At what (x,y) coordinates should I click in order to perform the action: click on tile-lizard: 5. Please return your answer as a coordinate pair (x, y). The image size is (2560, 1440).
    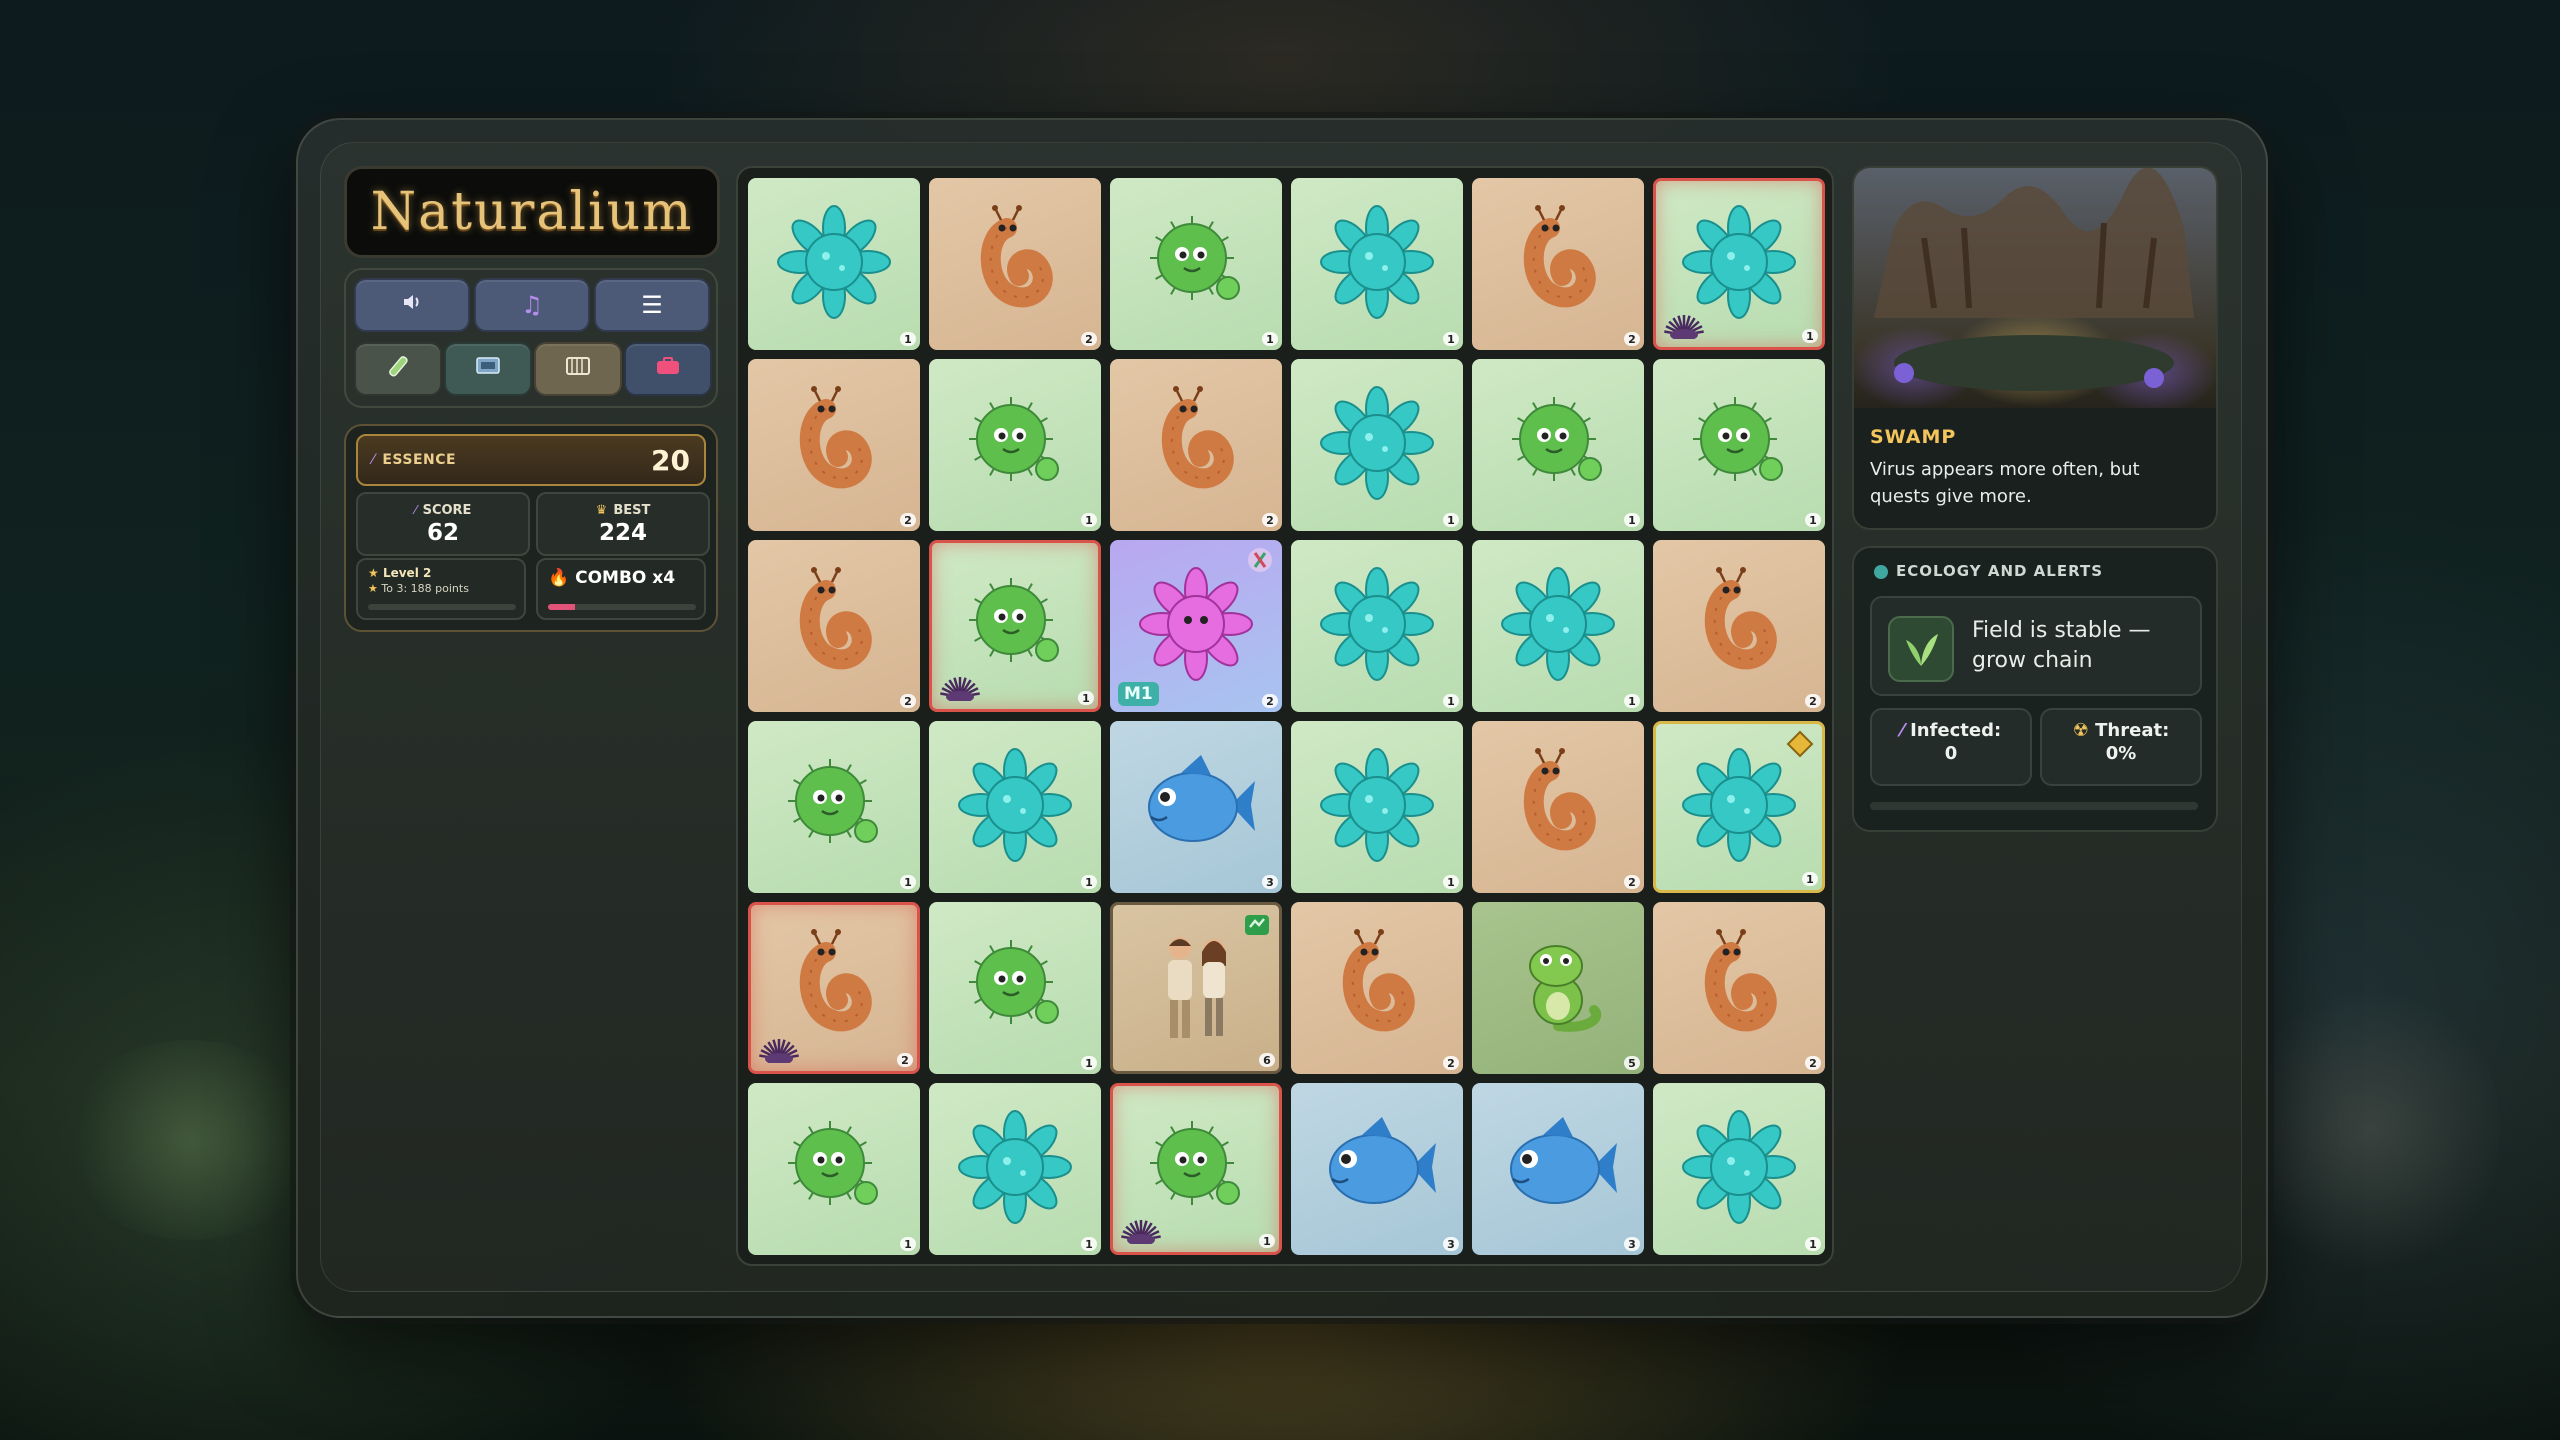
    Looking at the image, I should click on (1558, 988).